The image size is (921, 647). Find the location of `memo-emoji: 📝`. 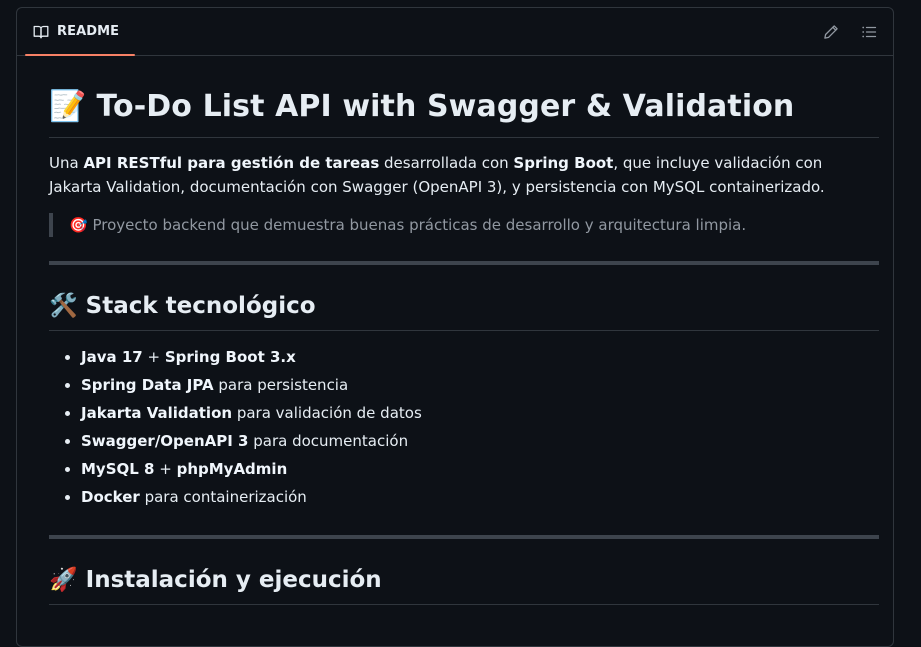

memo-emoji: 📝 is located at coordinates (68, 106).